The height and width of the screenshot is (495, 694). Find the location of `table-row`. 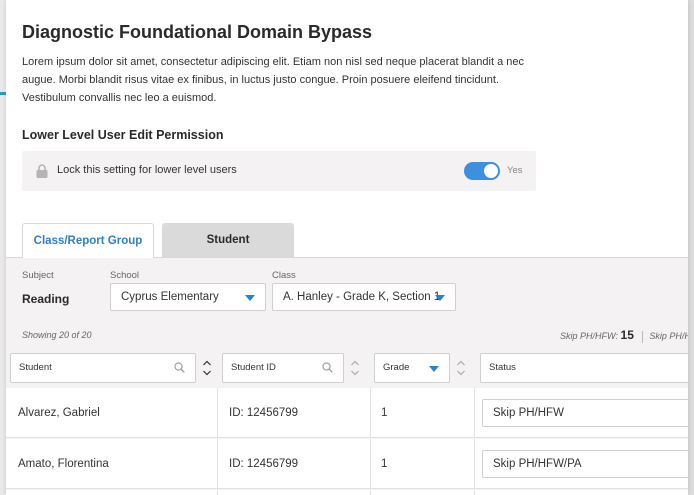

table-row is located at coordinates (347, 492).